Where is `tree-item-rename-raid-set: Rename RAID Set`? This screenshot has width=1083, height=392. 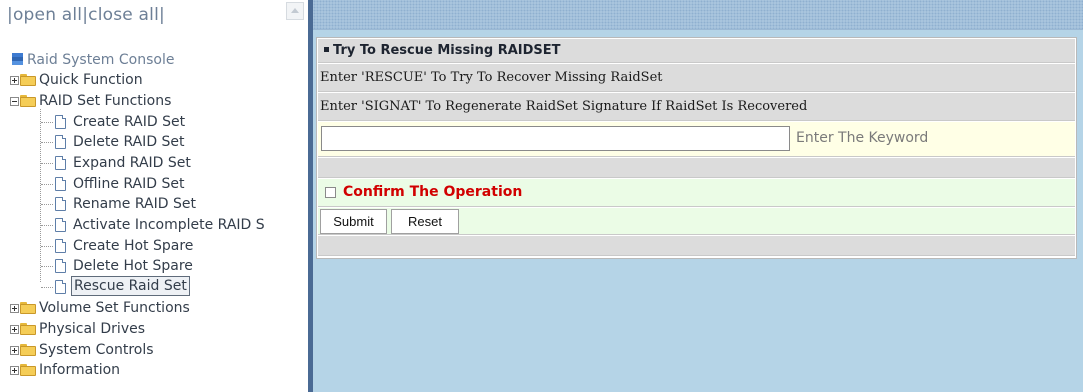 tree-item-rename-raid-set: Rename RAID Set is located at coordinates (153, 204).